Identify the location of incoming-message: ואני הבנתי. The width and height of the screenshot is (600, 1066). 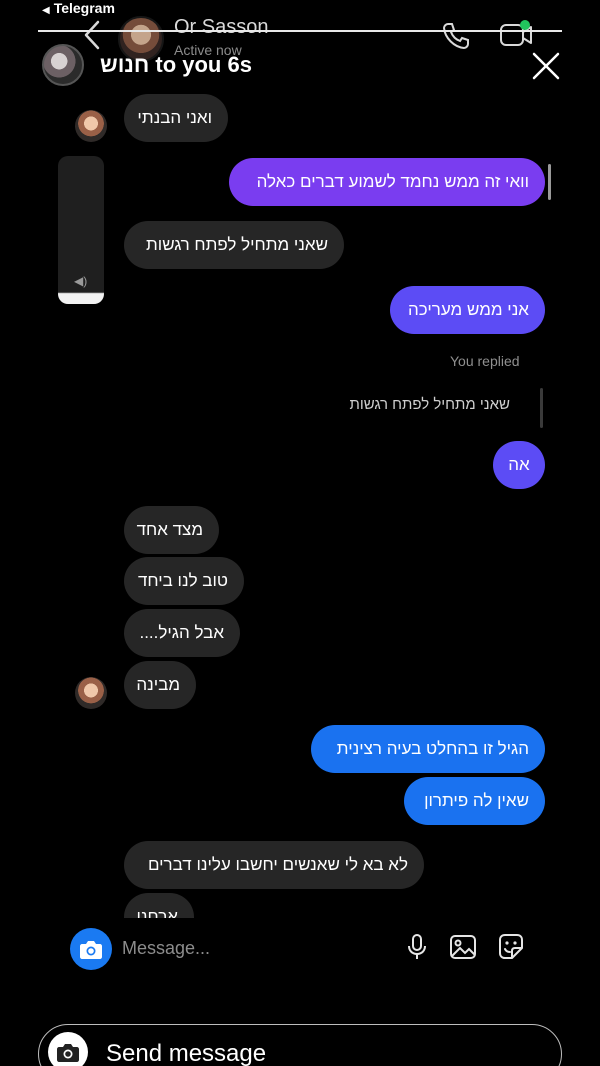
(176, 118).